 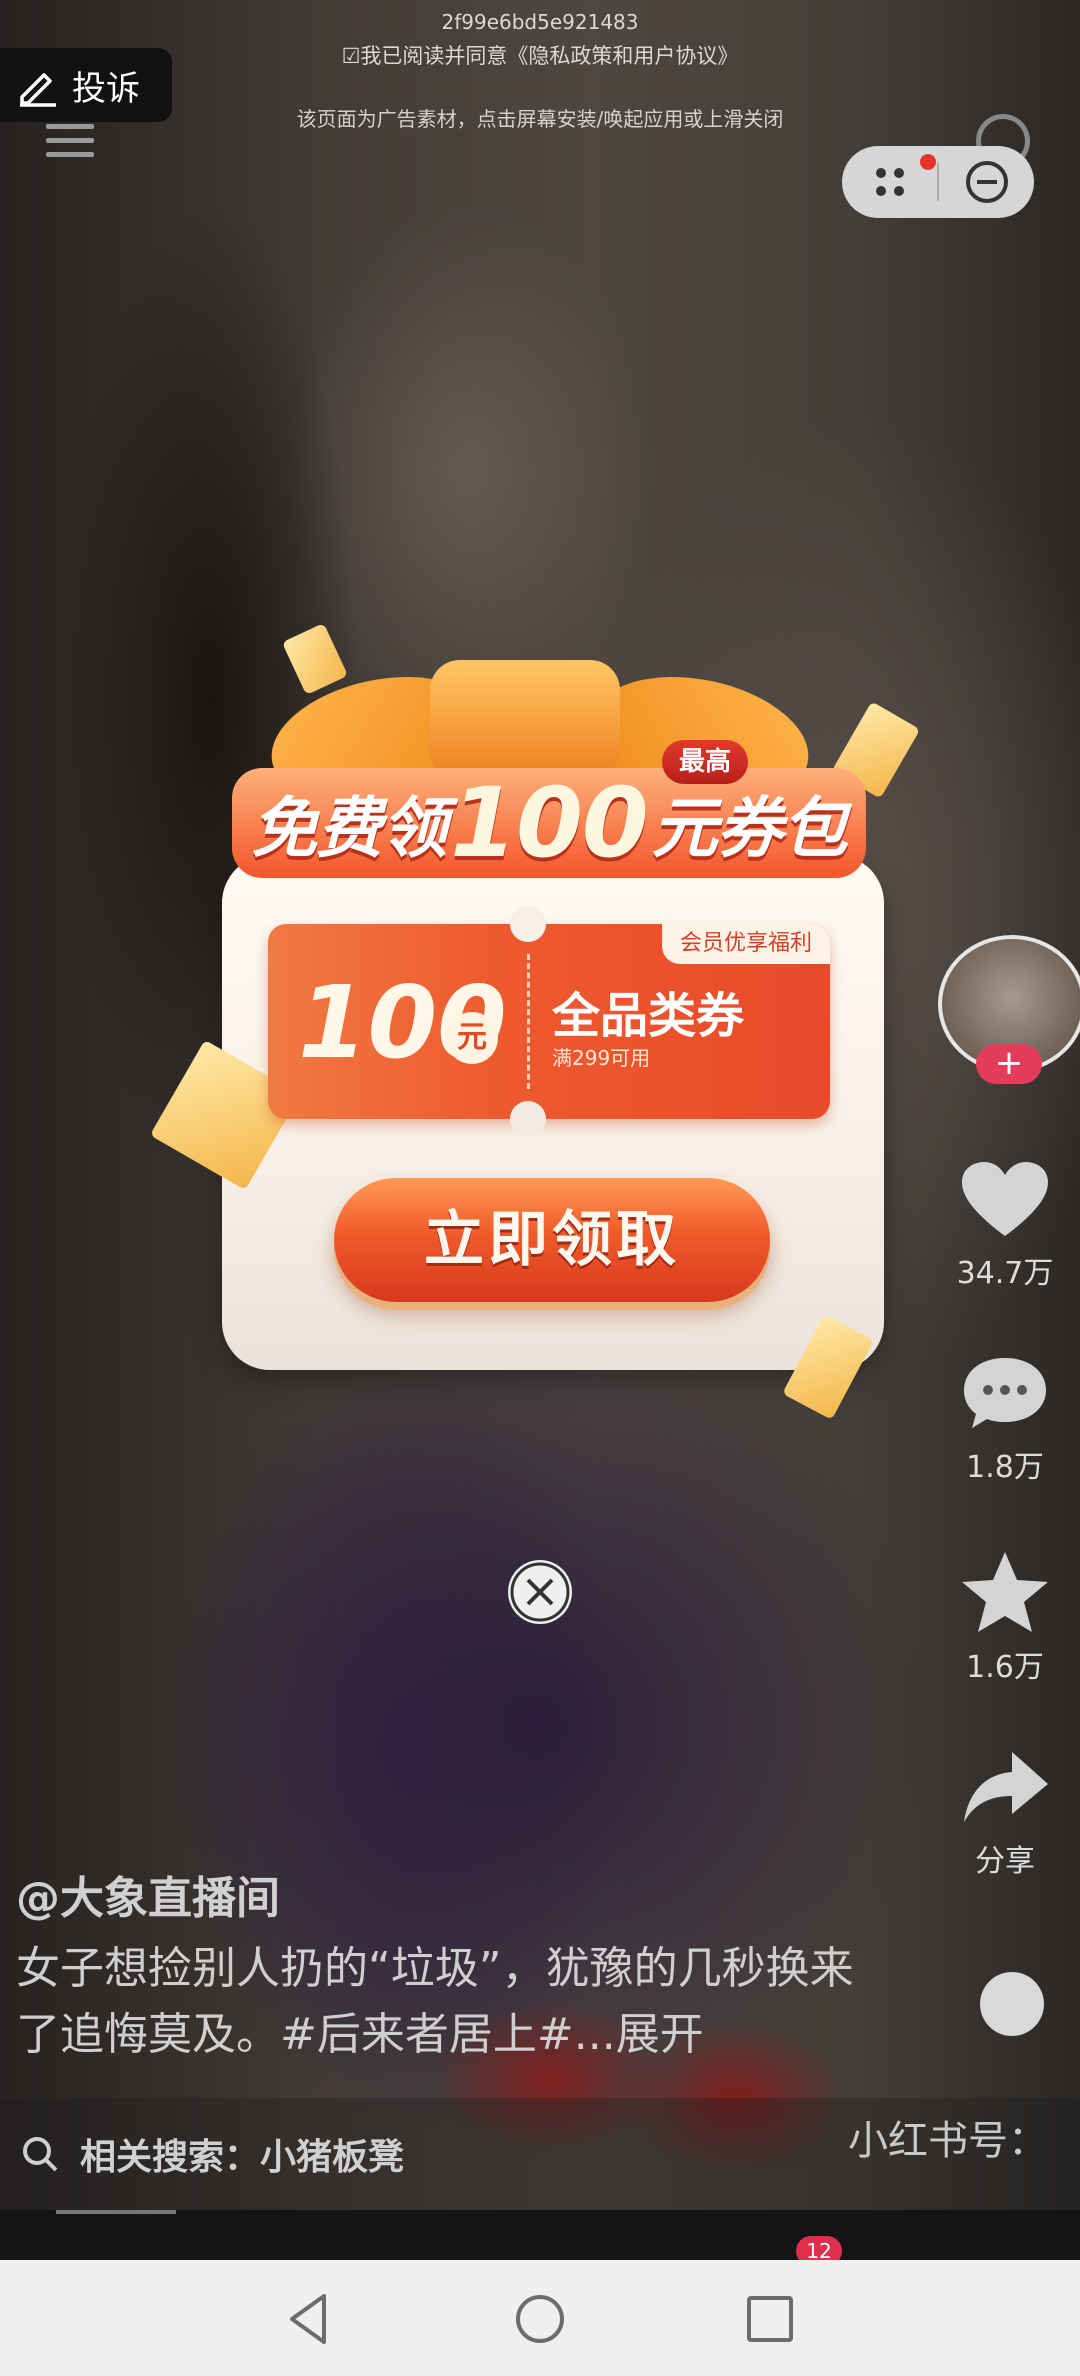 What do you see at coordinates (1005, 1667) in the screenshot?
I see `favorite-count: 1.6万` at bounding box center [1005, 1667].